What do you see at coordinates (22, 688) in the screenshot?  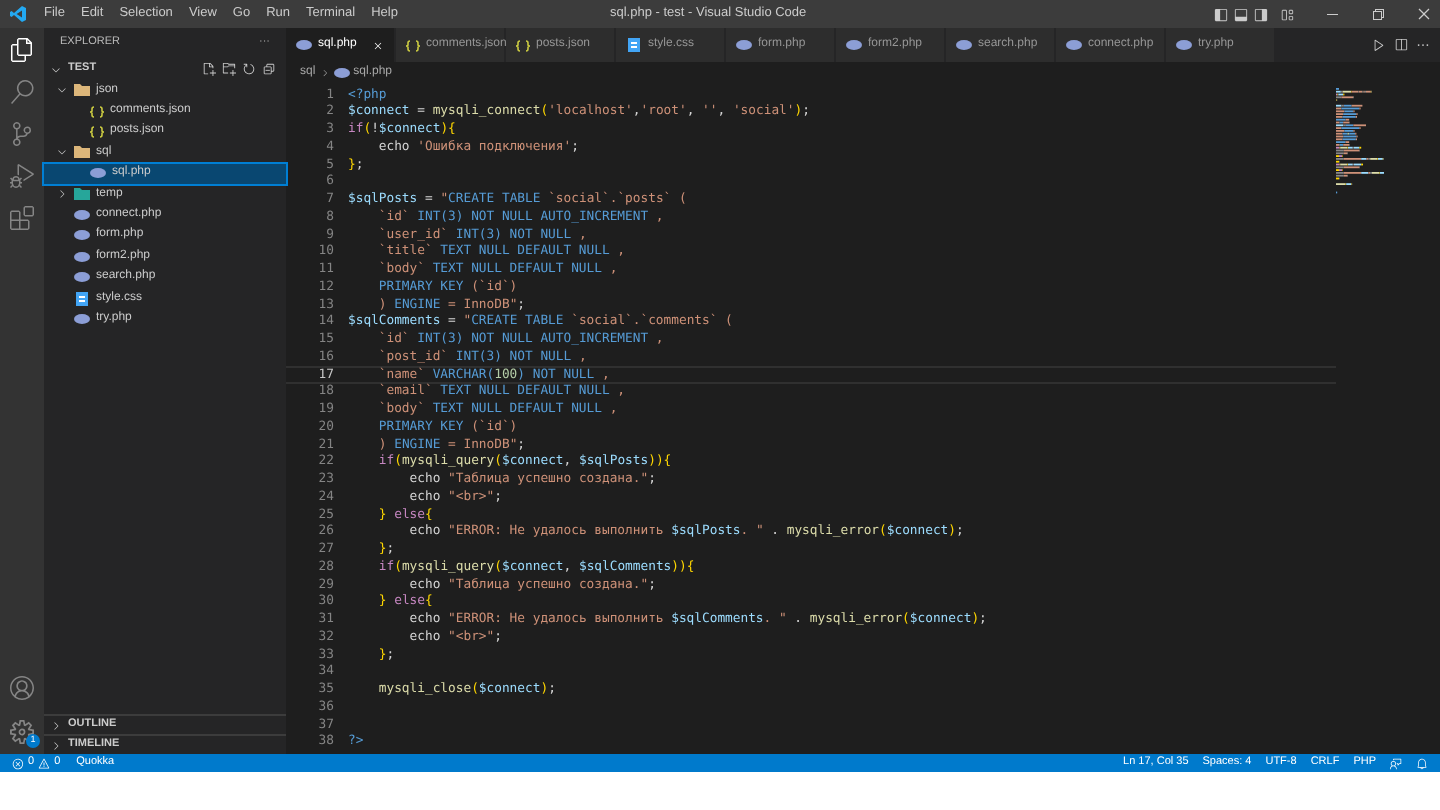 I see `account-icon` at bounding box center [22, 688].